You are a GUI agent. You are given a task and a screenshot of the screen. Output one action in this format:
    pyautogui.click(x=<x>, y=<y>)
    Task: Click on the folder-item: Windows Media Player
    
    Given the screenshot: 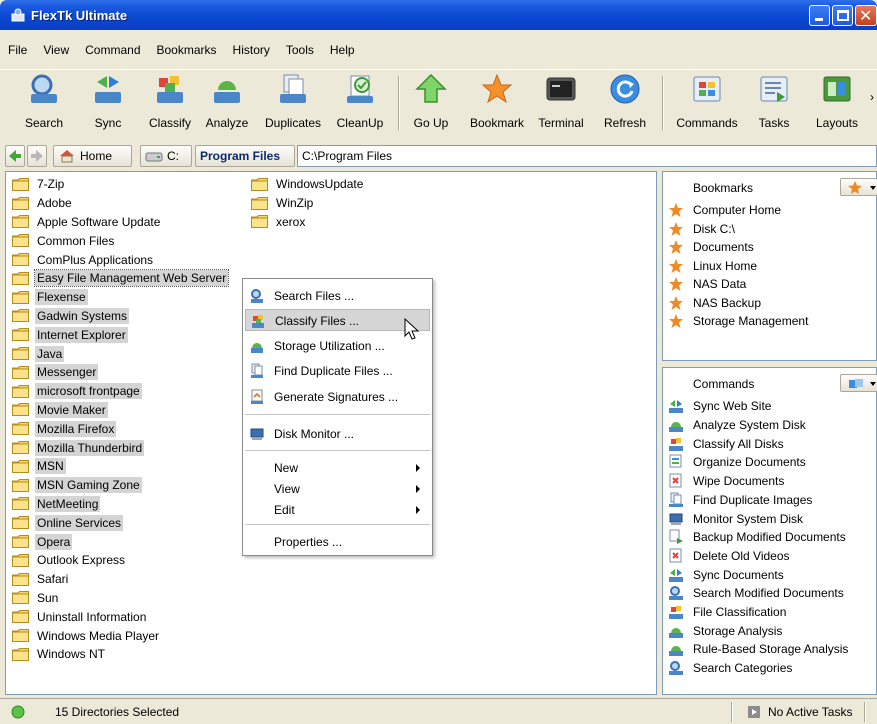 What is the action you would take?
    pyautogui.click(x=120, y=635)
    